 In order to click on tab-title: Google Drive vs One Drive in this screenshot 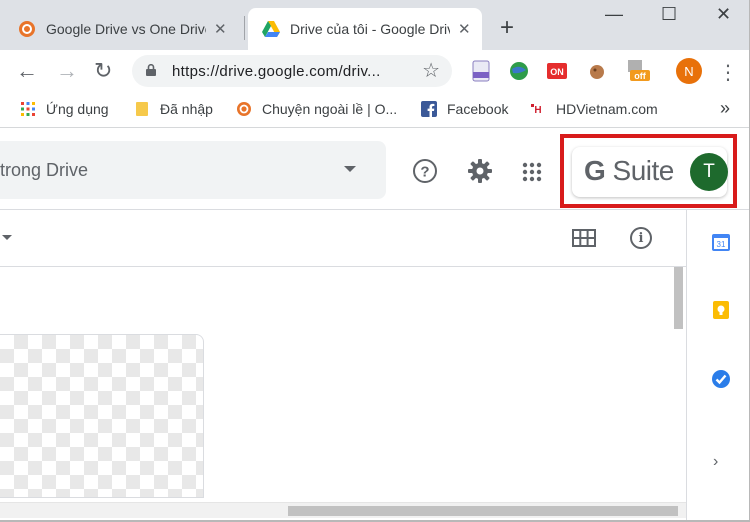, I will do `click(126, 29)`.